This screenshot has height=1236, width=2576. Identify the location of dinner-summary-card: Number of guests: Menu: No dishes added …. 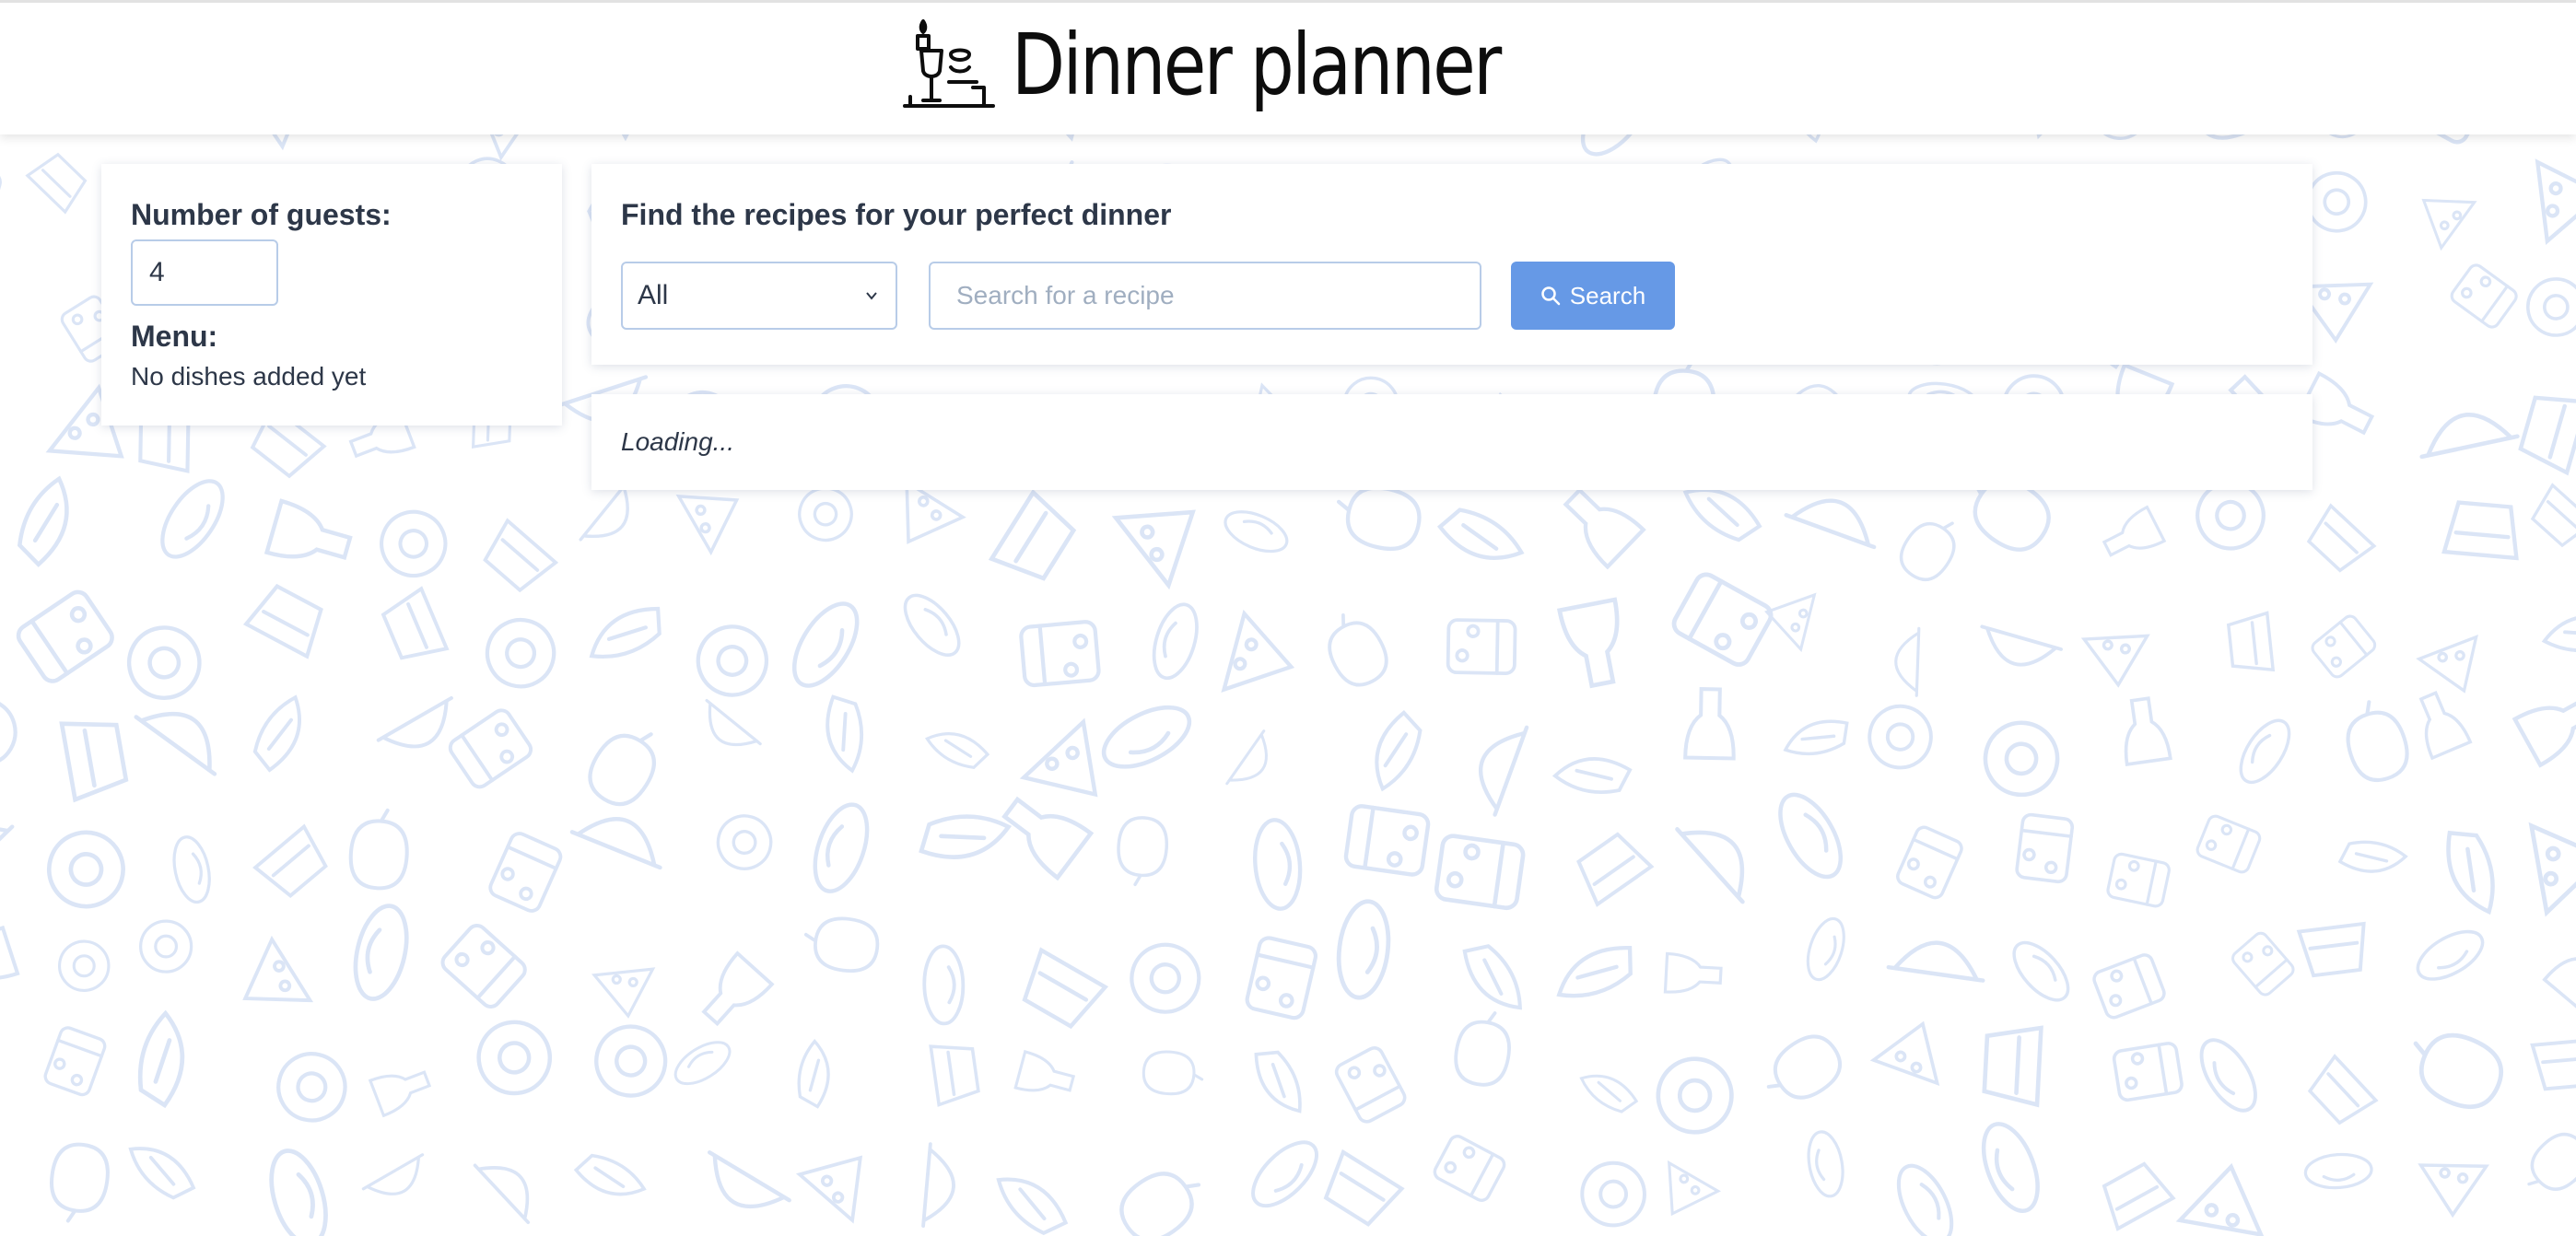
(331, 295).